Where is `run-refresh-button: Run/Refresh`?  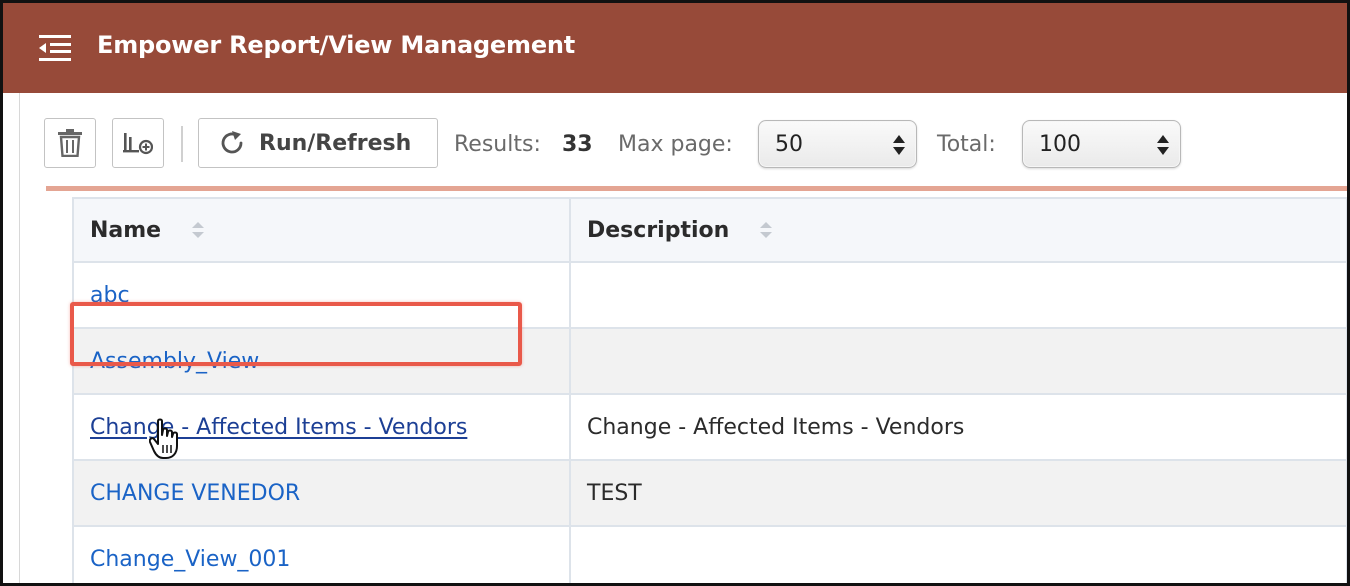
run-refresh-button: Run/Refresh is located at coordinates (318, 143).